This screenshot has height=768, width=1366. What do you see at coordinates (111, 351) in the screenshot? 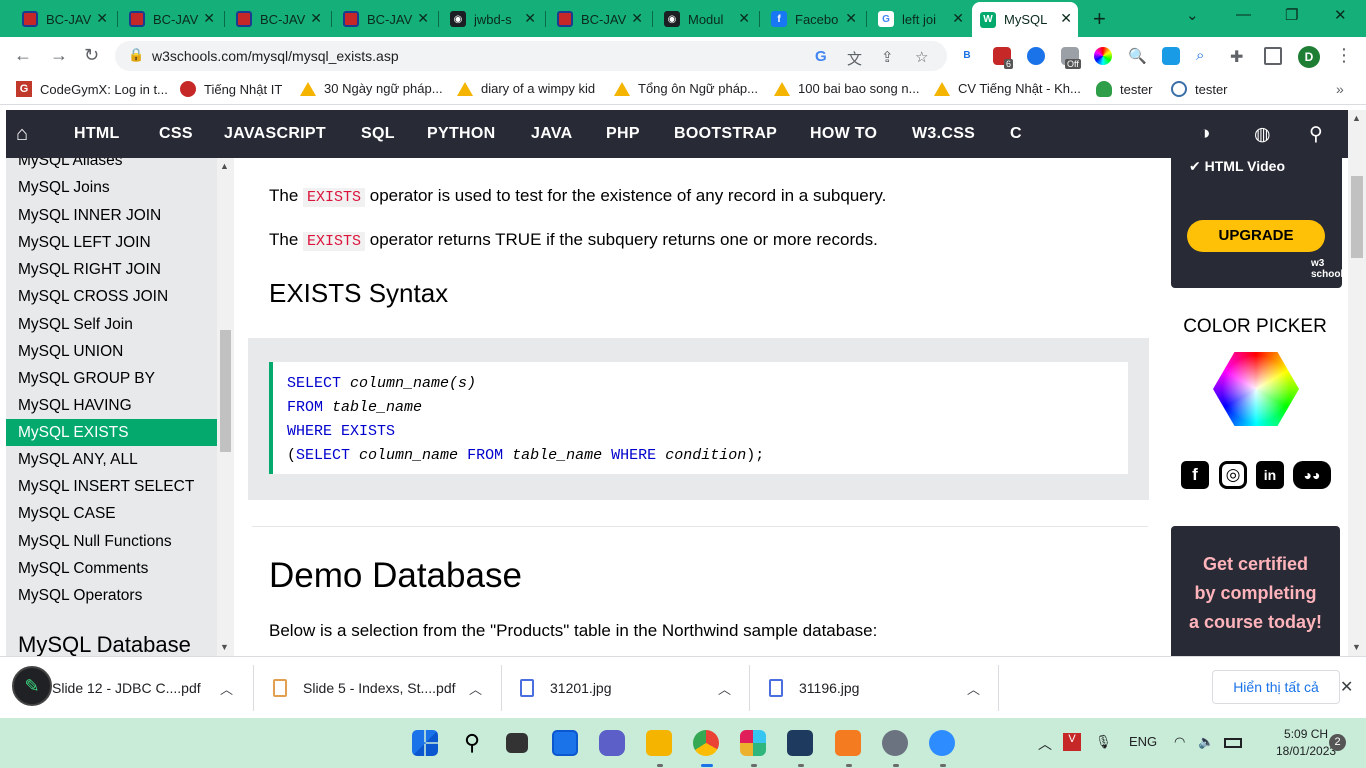
I see `sidebar-item-union: MySQL UNION` at bounding box center [111, 351].